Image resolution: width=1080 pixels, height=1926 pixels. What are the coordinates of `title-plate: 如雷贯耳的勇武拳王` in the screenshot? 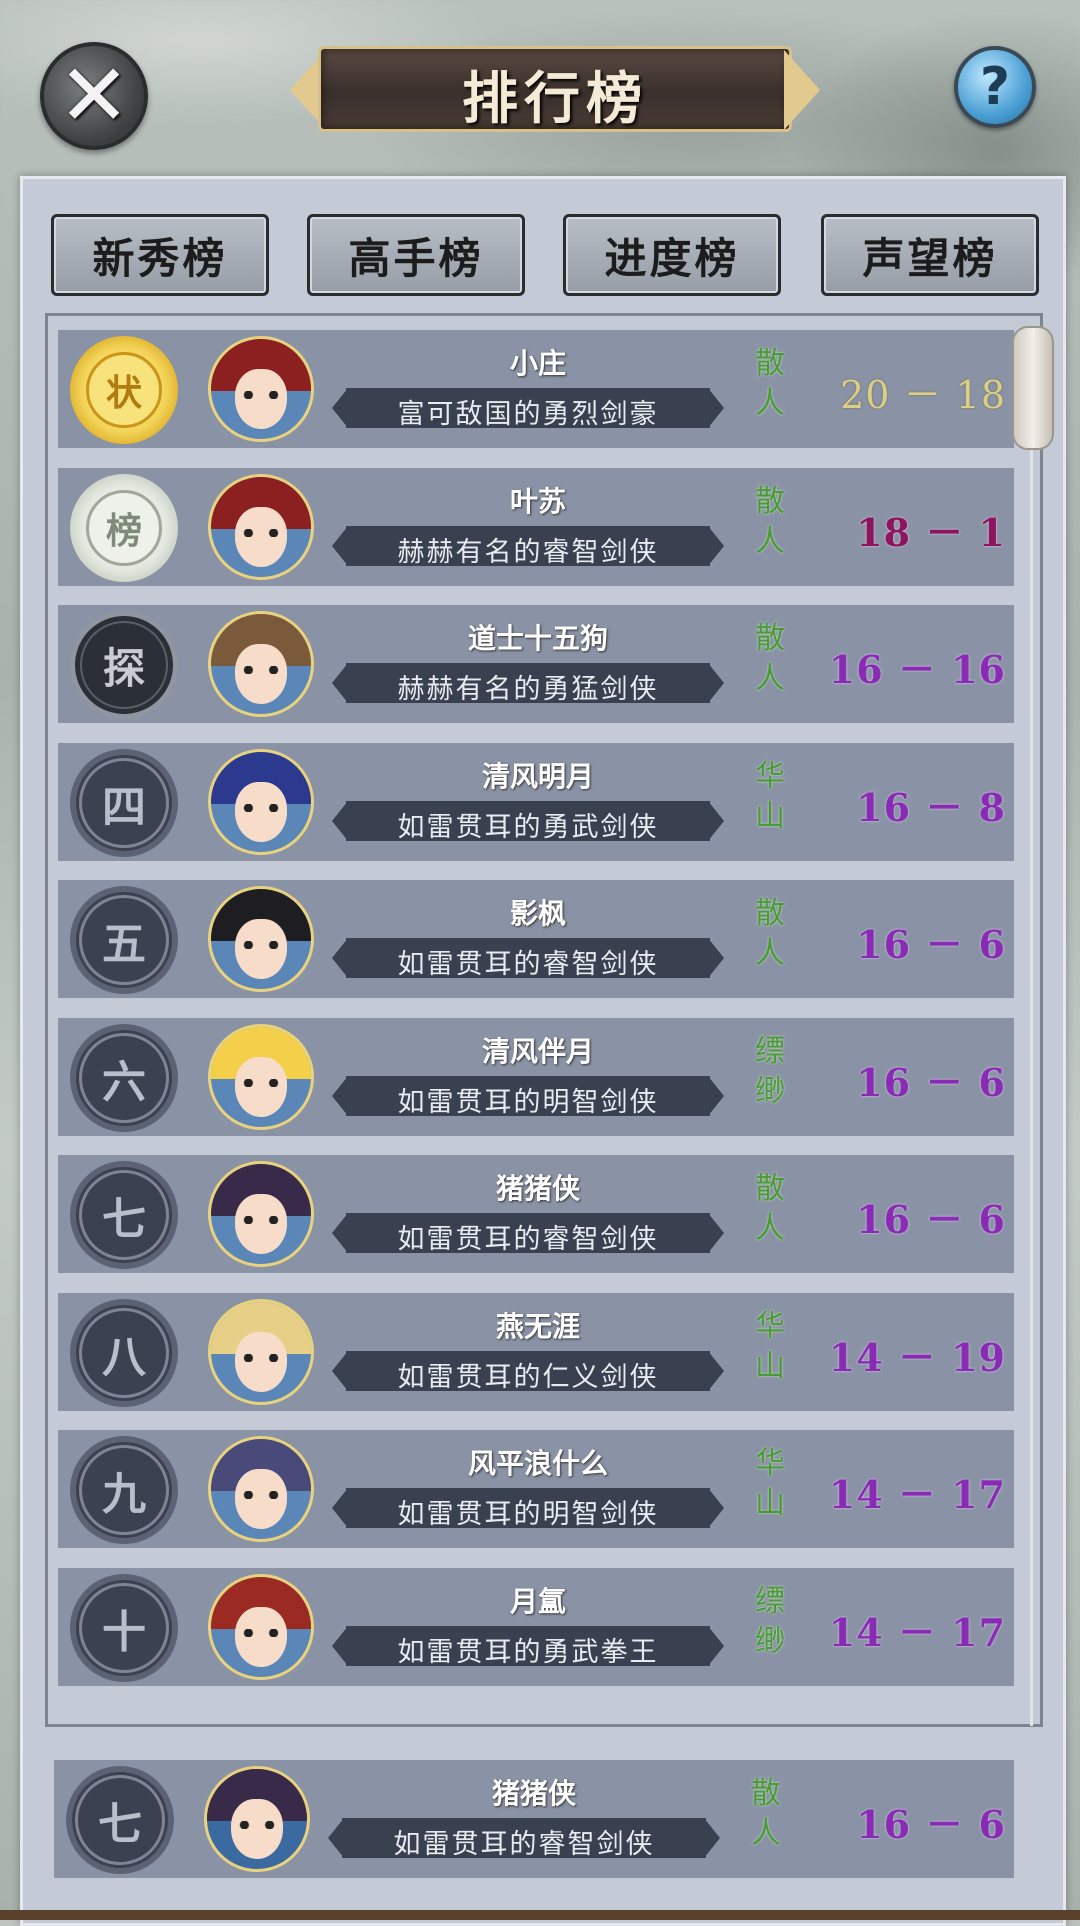 It's located at (528, 1646).